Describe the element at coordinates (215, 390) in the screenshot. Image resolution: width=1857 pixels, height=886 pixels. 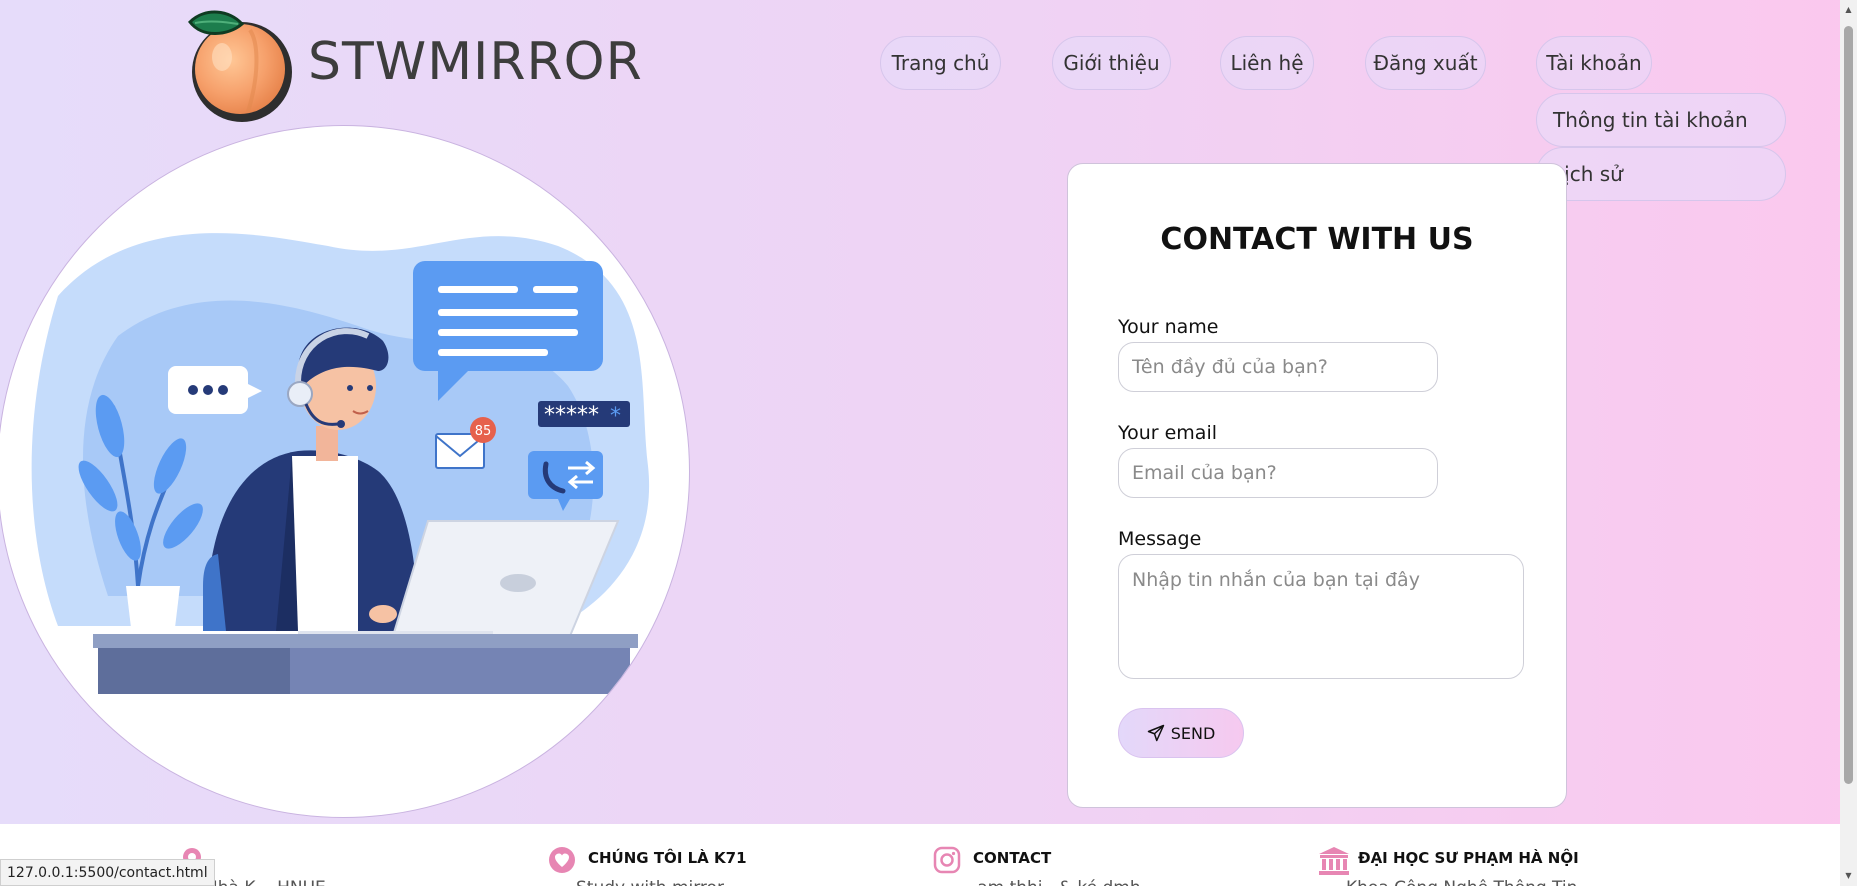
I see `ellipsis-bubble-icon` at that location.